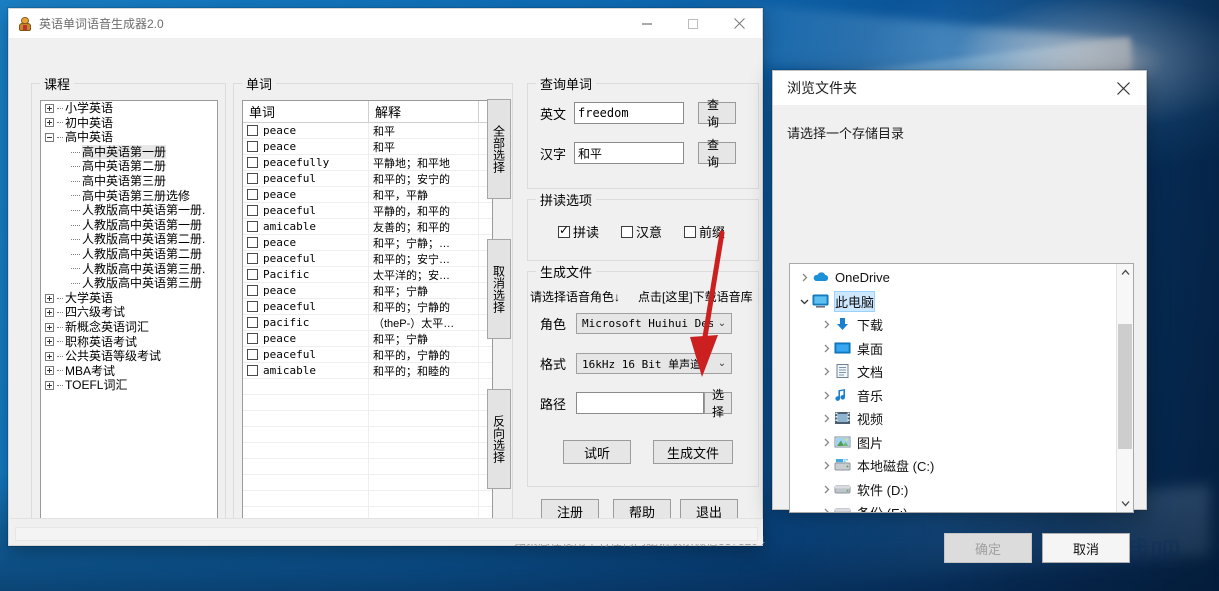 The width and height of the screenshot is (1219, 591). Describe the element at coordinates (499, 439) in the screenshot. I see `invert-selection-button: 反向选择` at that location.